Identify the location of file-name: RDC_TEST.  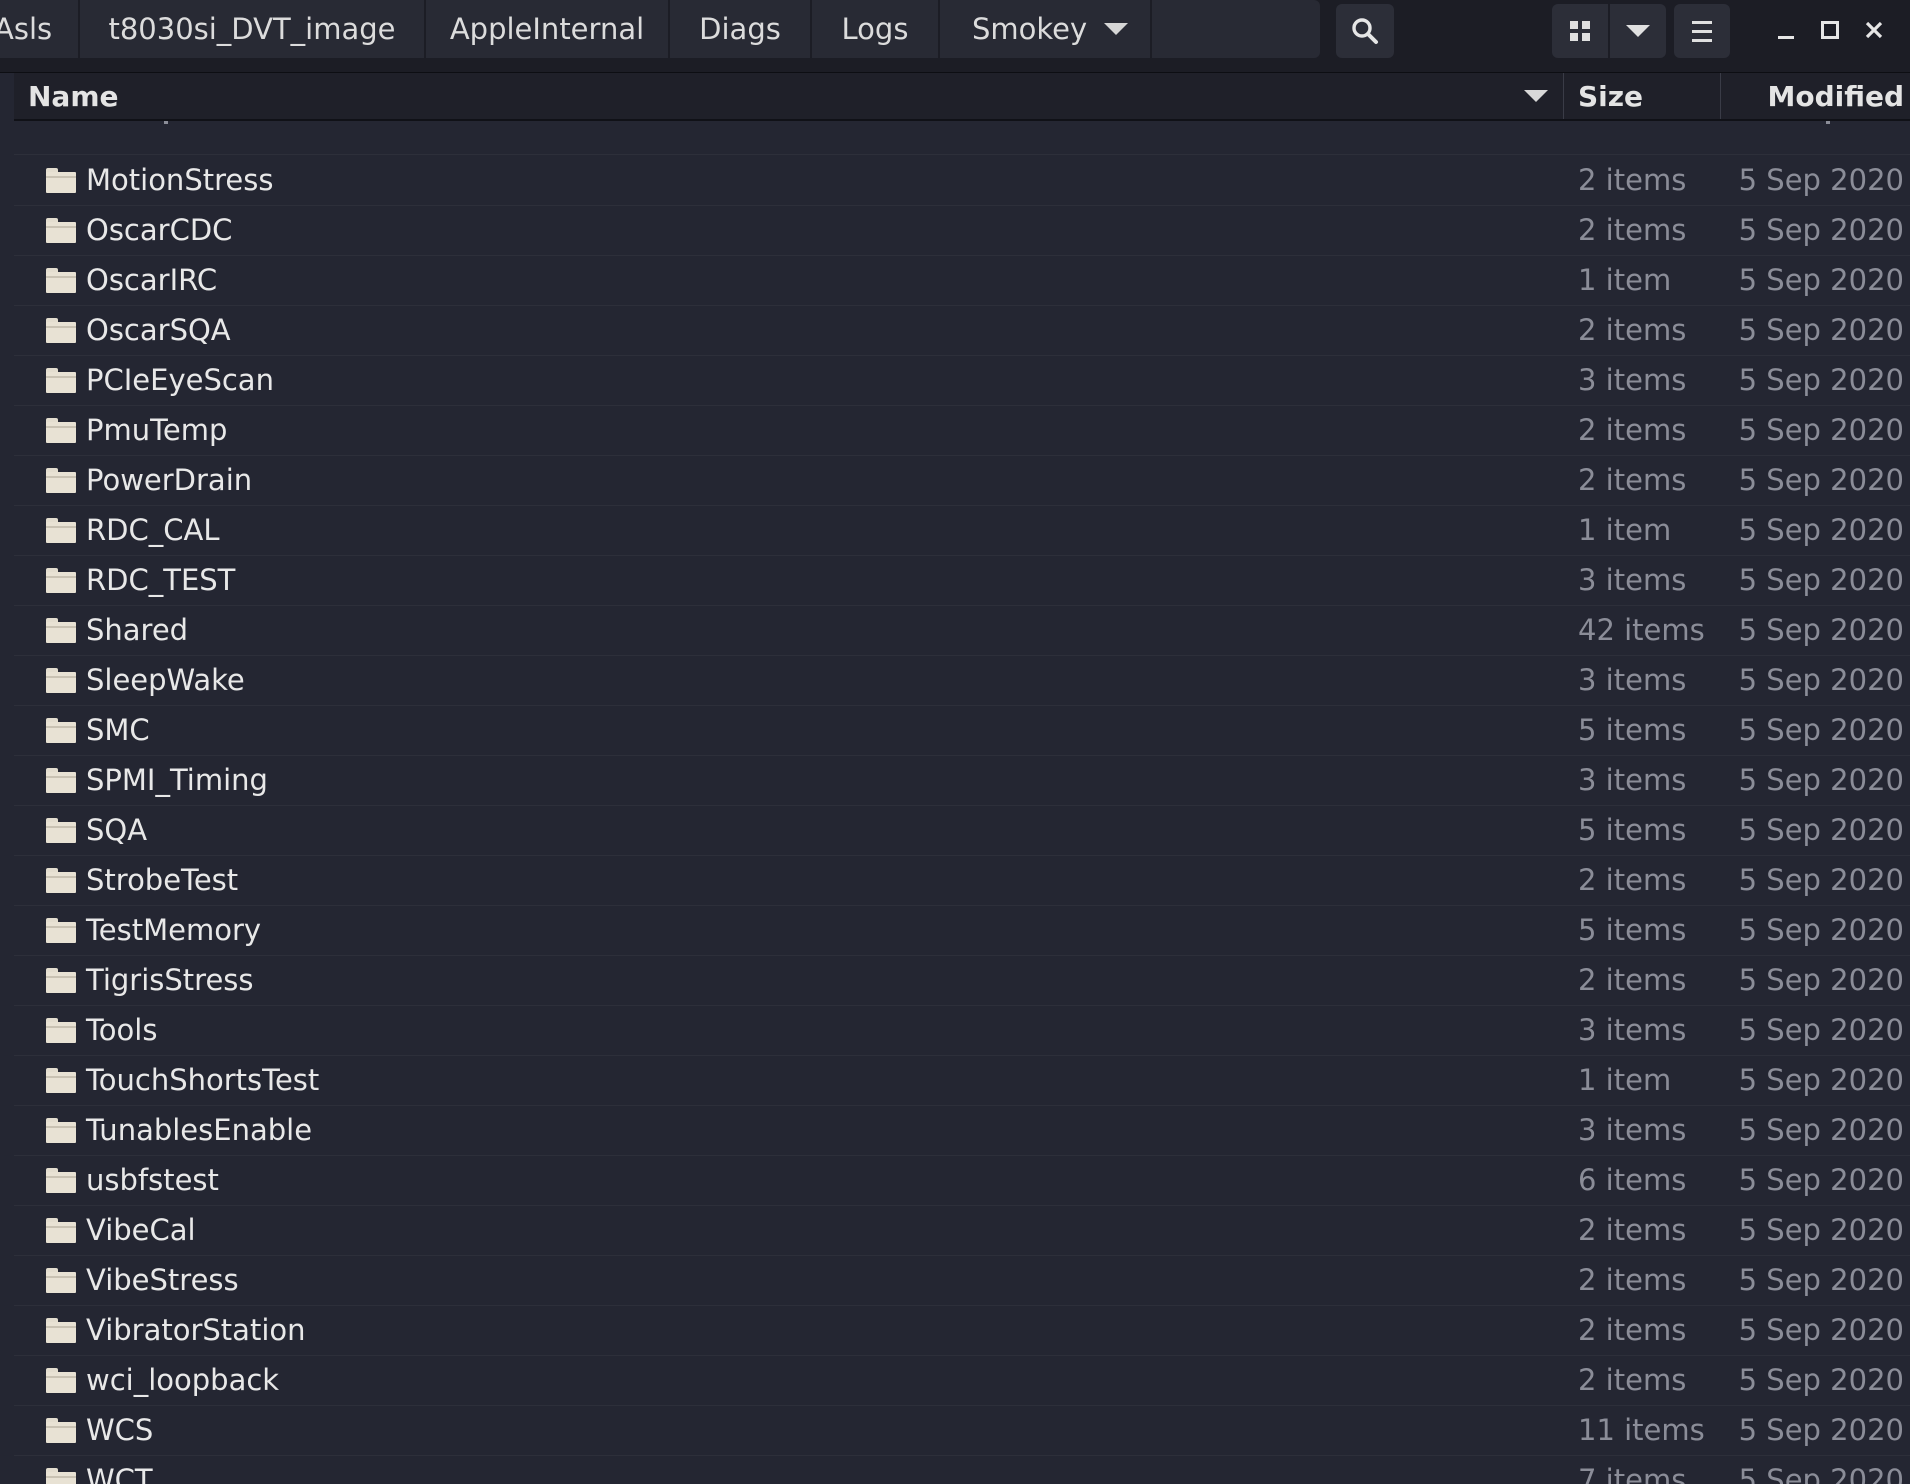
(161, 580).